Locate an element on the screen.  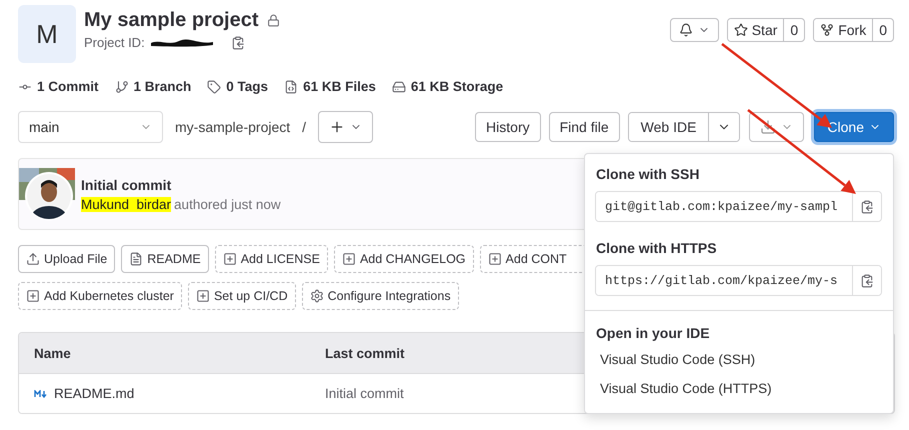
action-button: Add CHANGELOG is located at coordinates (404, 259).